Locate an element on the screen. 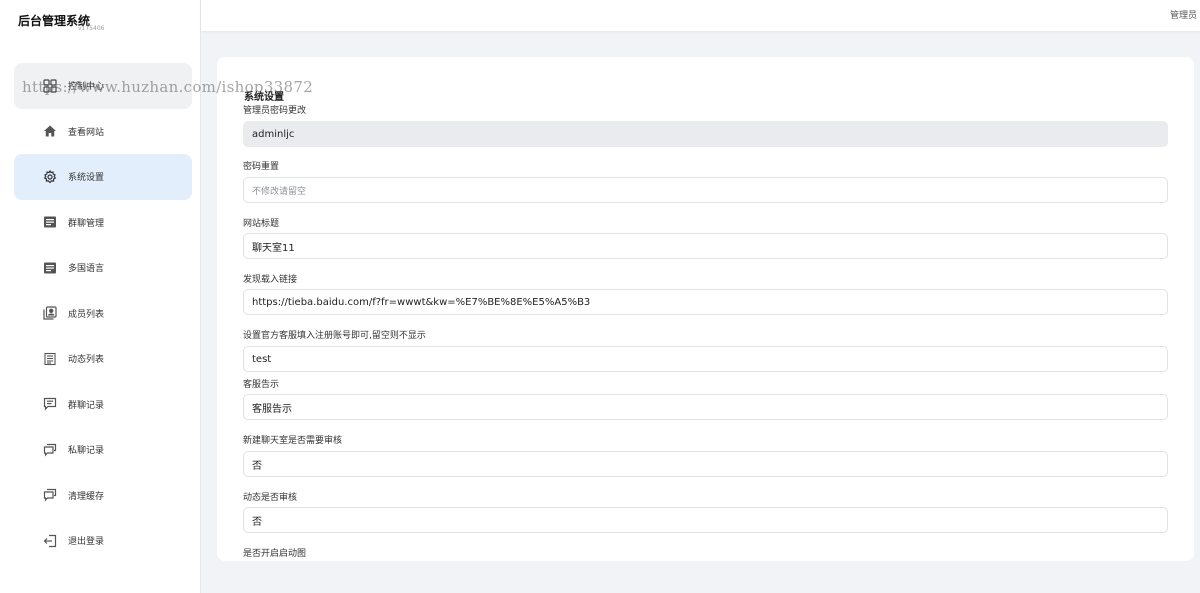 This screenshot has width=1200, height=593. support-notice-input: 客服告示 is located at coordinates (705, 407).